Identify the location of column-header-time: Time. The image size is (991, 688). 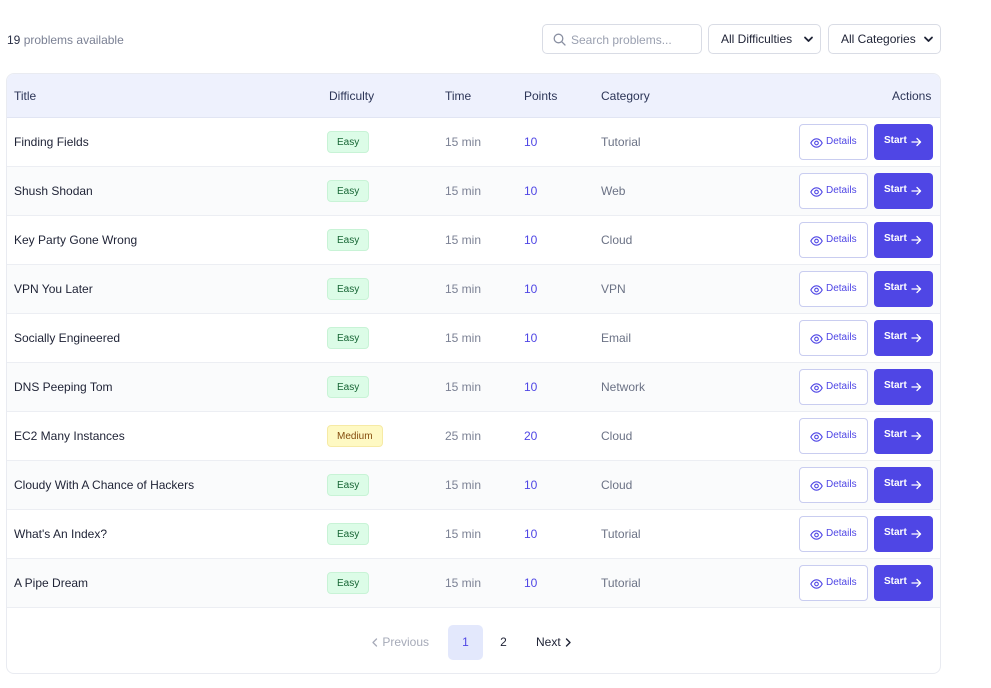
(458, 96).